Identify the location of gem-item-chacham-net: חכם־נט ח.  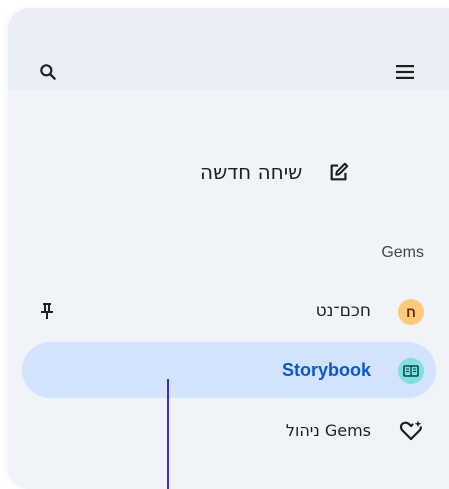
(229, 311).